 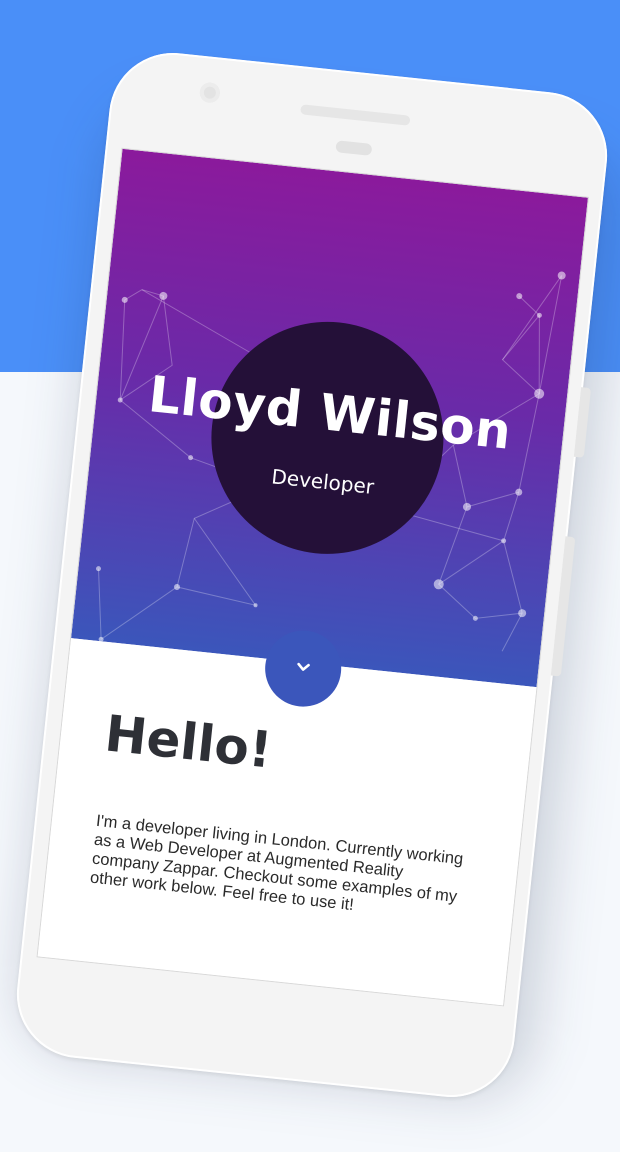 What do you see at coordinates (303, 667) in the screenshot?
I see `chevron-down-icon` at bounding box center [303, 667].